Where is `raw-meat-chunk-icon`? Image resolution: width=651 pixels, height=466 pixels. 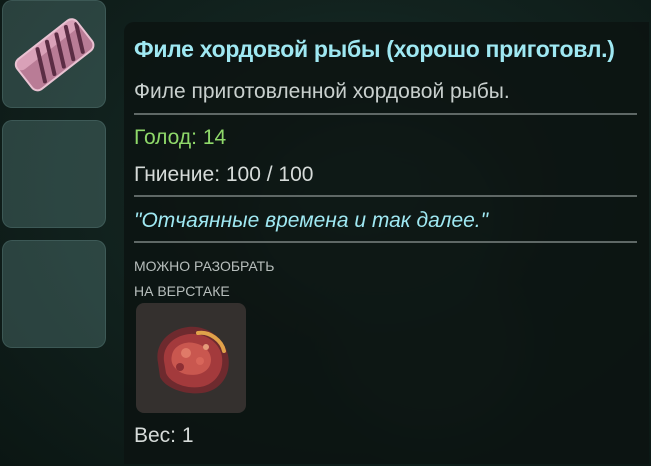
raw-meat-chunk-icon is located at coordinates (193, 360).